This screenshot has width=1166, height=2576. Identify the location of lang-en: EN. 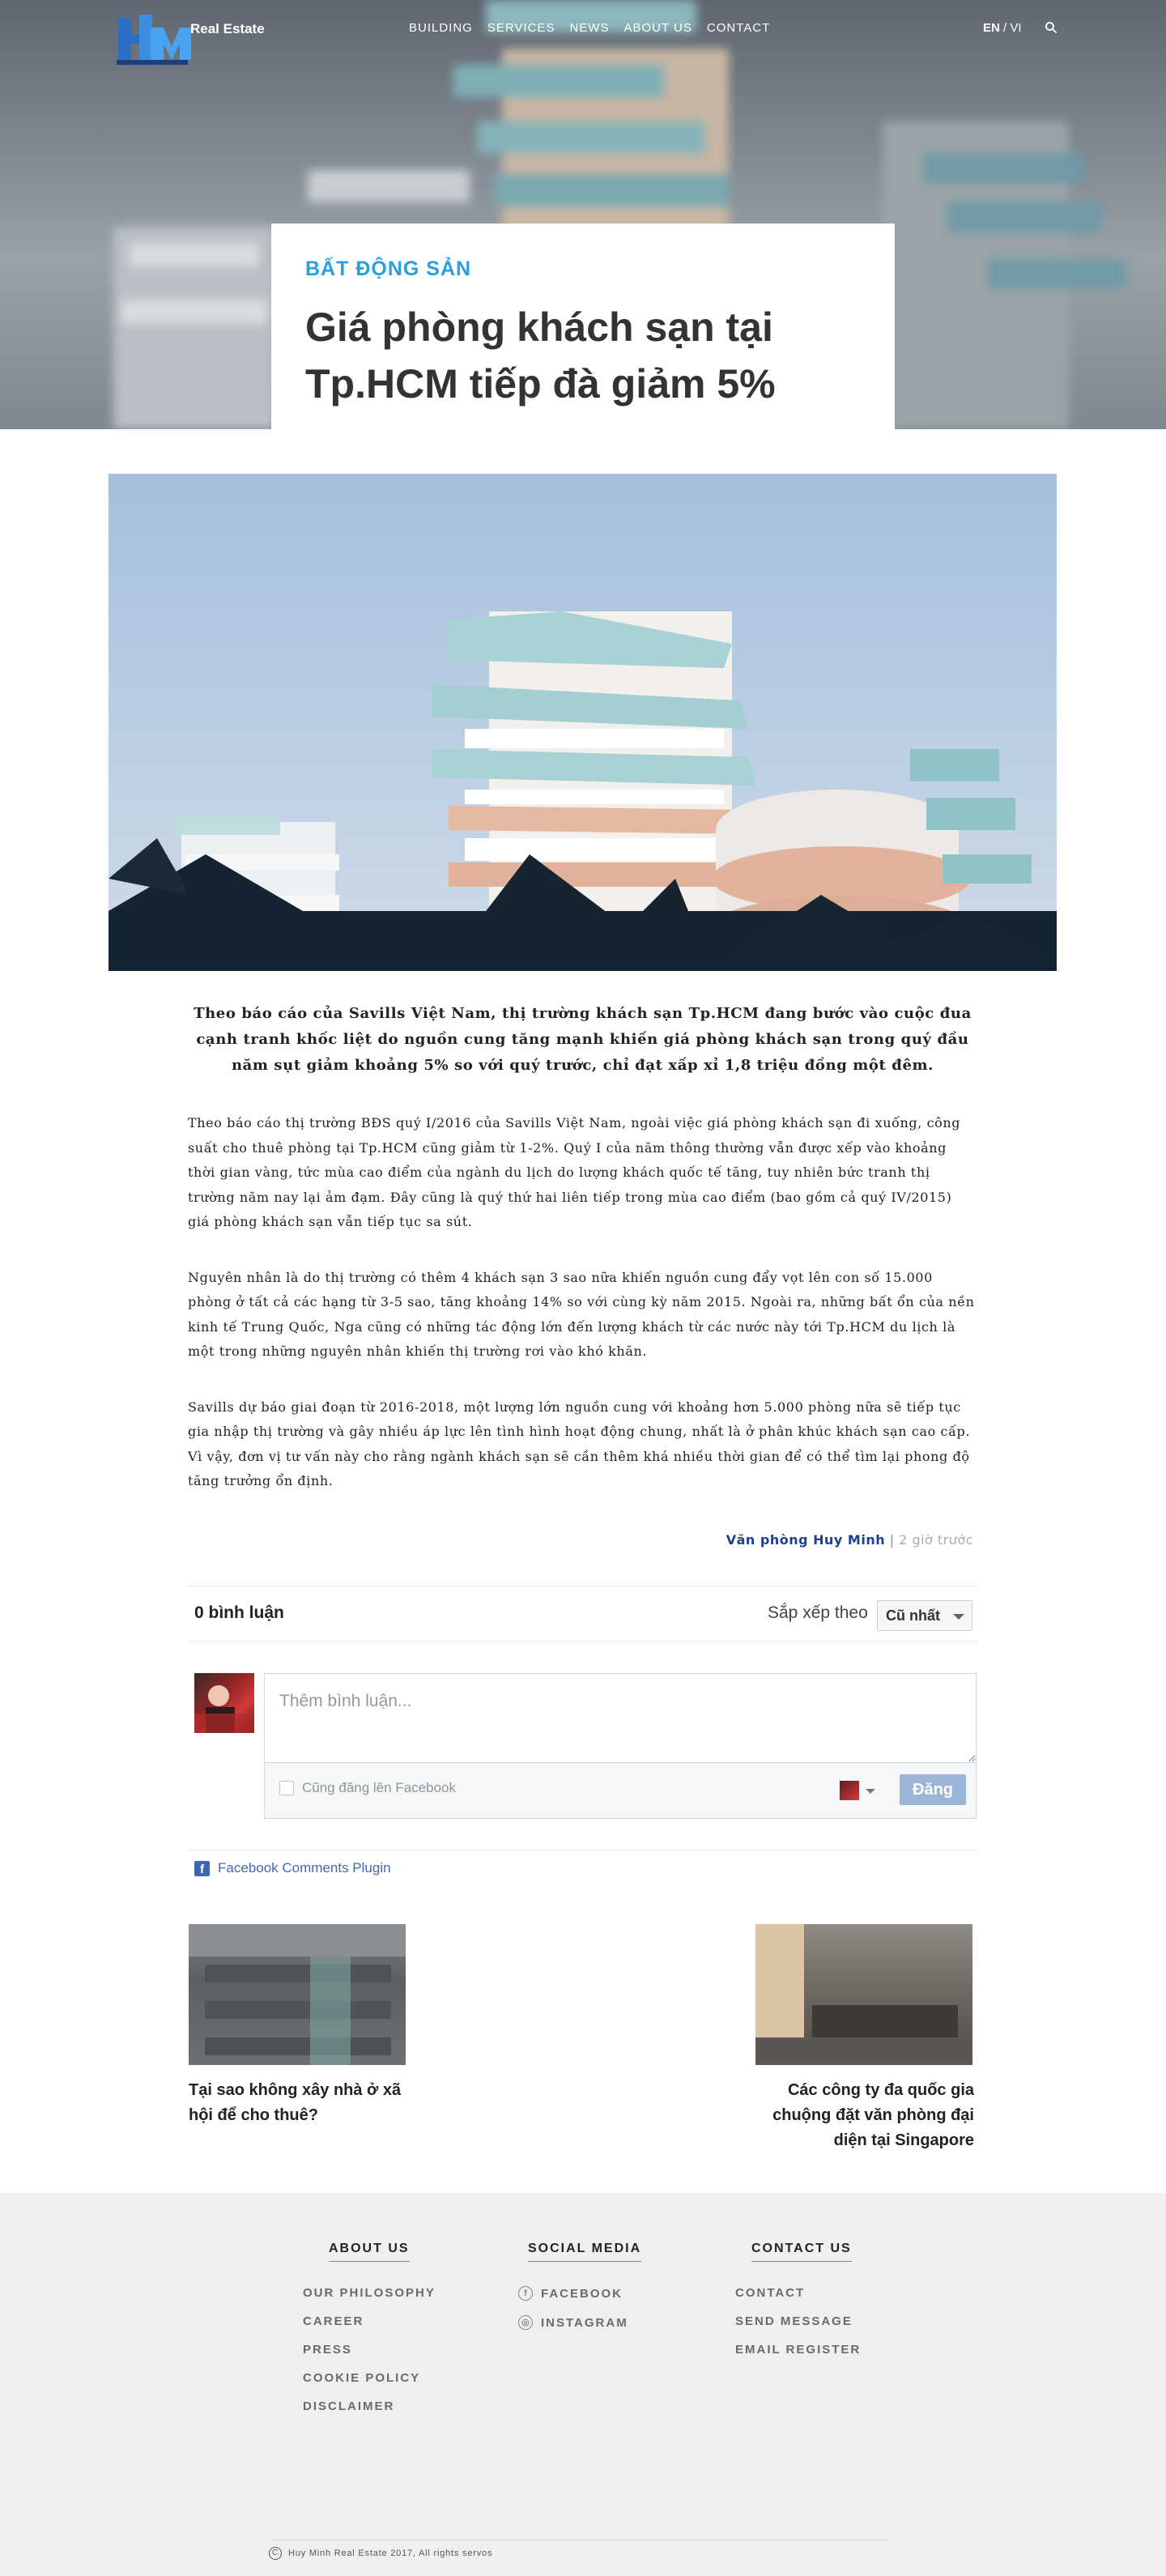
(991, 28).